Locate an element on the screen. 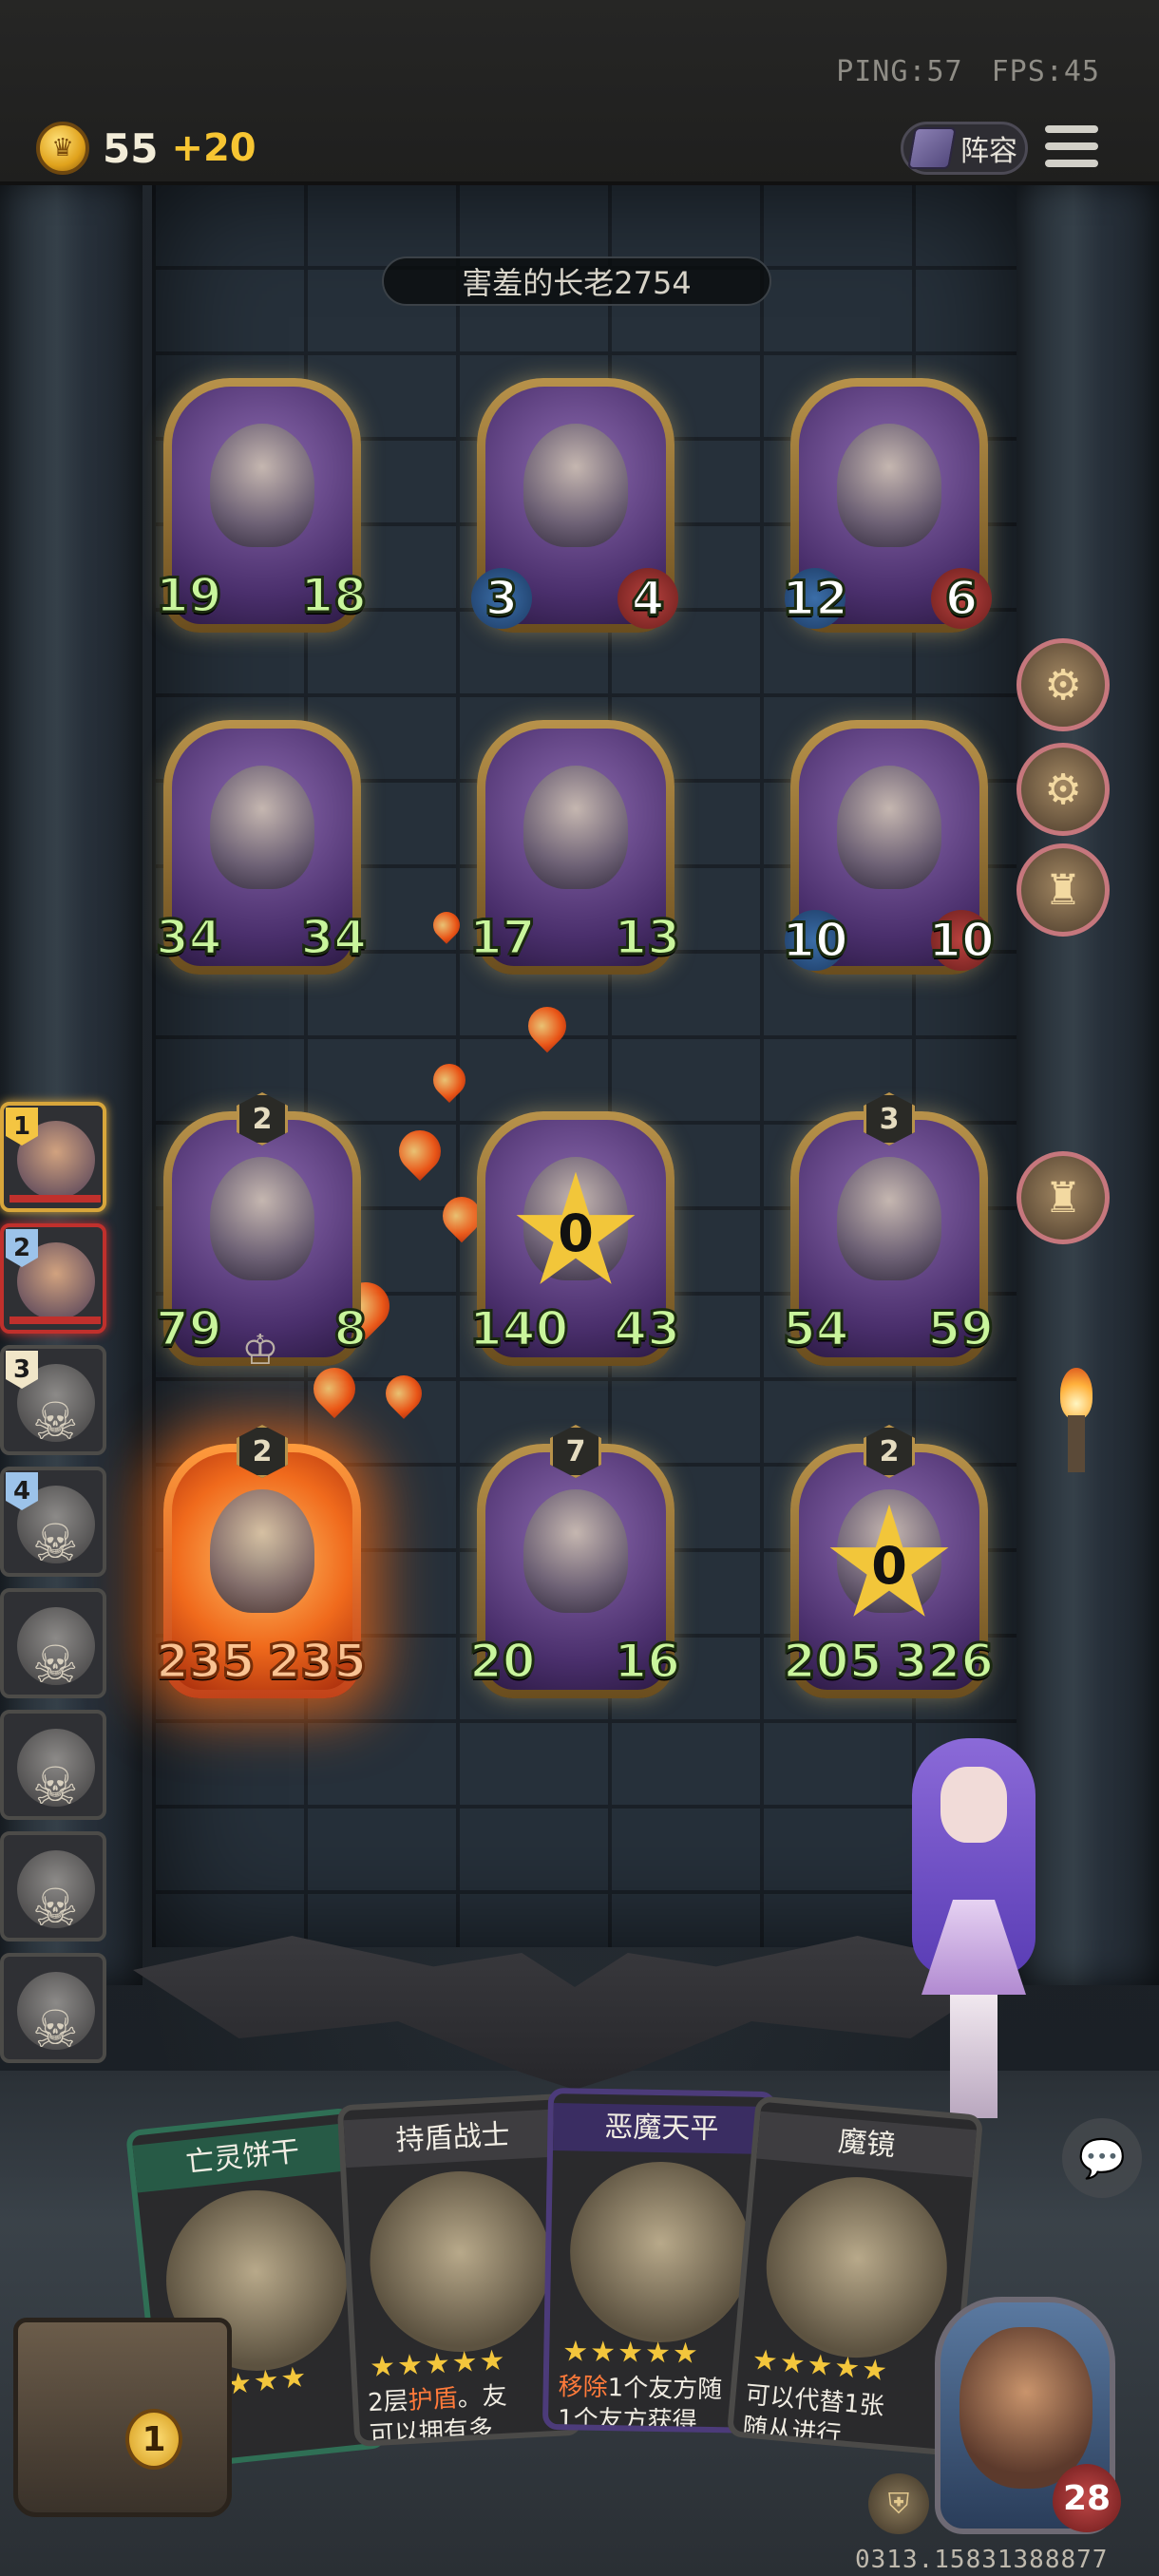 This screenshot has height=2576, width=1159. enemy-minion: 17 13 is located at coordinates (574, 847).